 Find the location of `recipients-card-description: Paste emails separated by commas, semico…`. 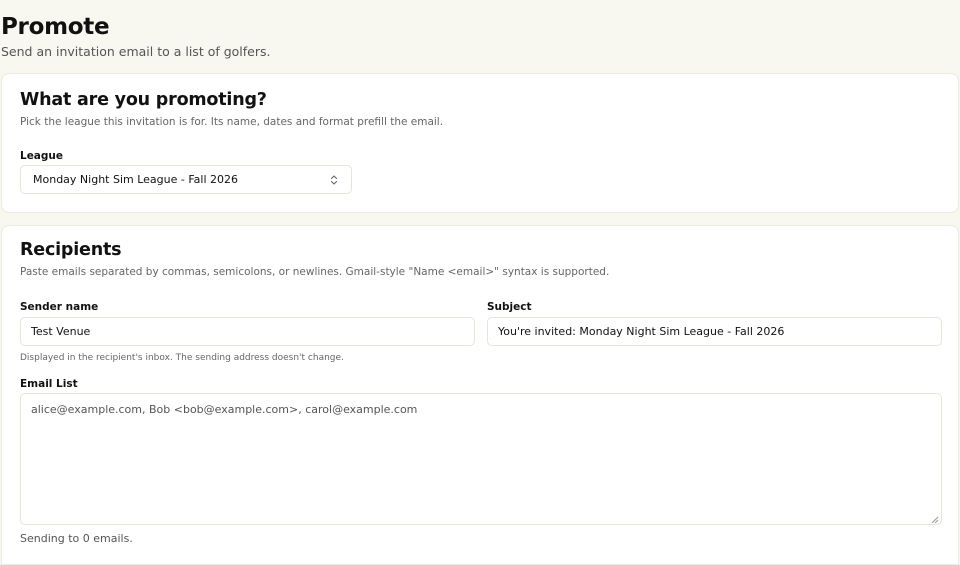

recipients-card-description: Paste emails separated by commas, semico… is located at coordinates (315, 272).